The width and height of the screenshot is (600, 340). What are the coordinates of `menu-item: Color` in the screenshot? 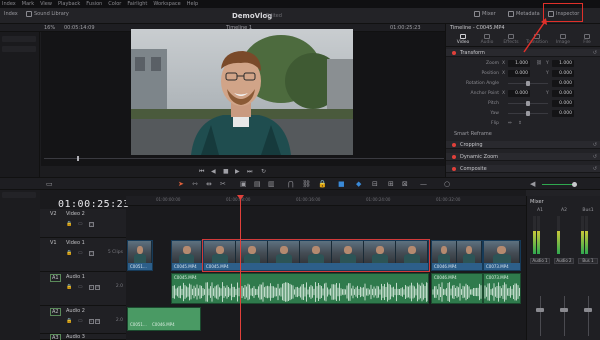 It's located at (114, 4).